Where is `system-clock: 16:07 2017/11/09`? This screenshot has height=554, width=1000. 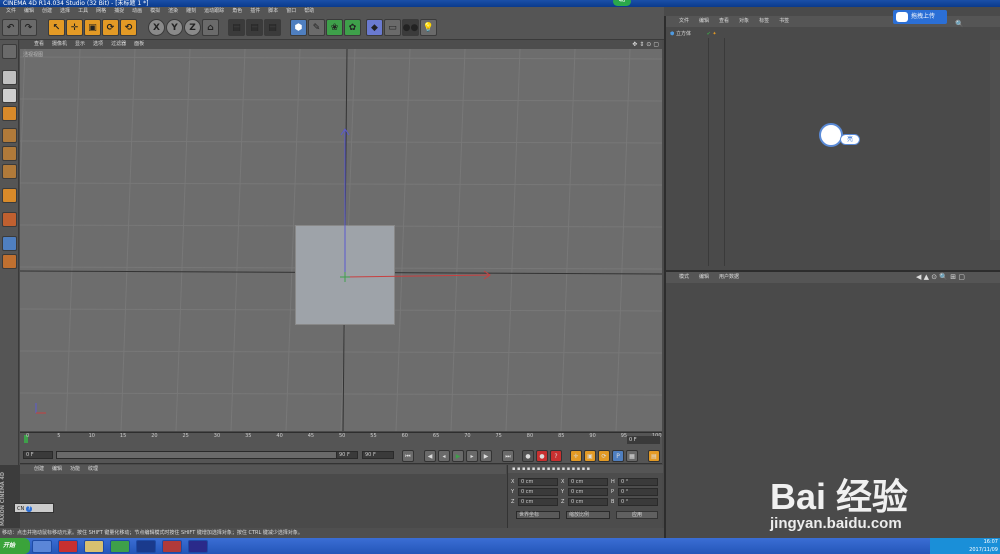
system-clock: 16:07 2017/11/09 is located at coordinates (965, 546).